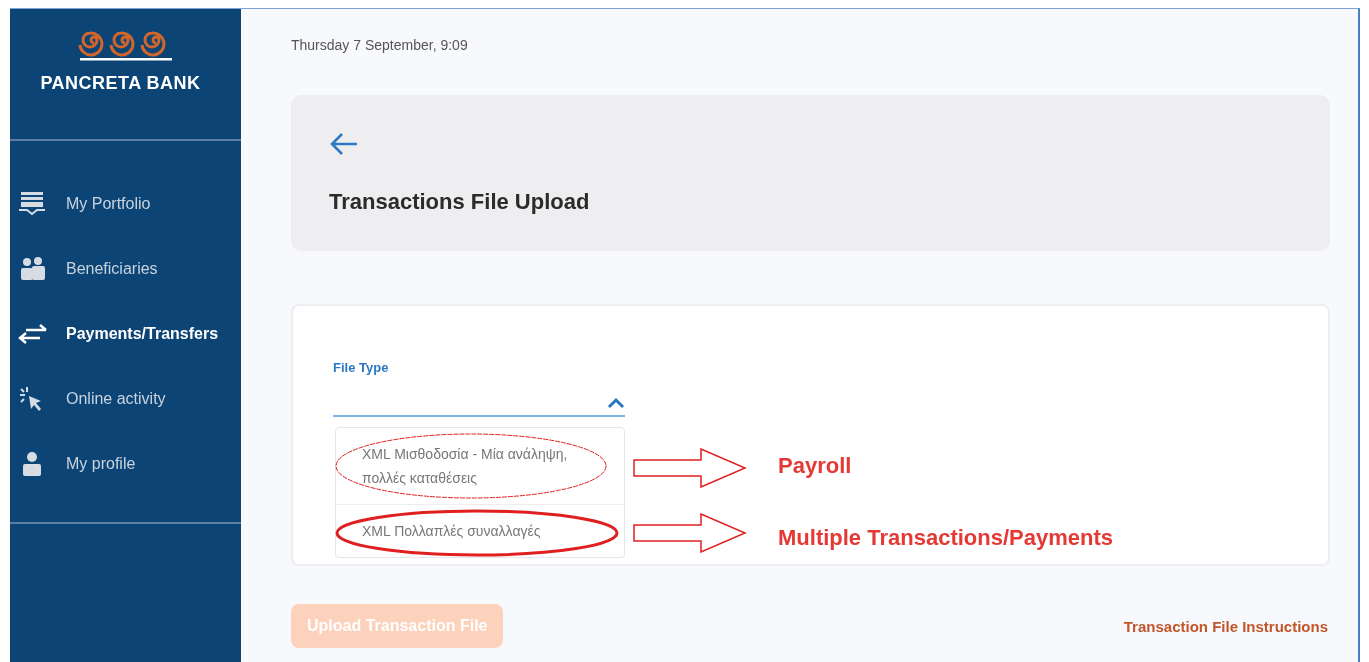 The image size is (1369, 662). Describe the element at coordinates (480, 531) in the screenshot. I see `dropdown-option: XML Πολλαπλές συναλλαγές` at that location.